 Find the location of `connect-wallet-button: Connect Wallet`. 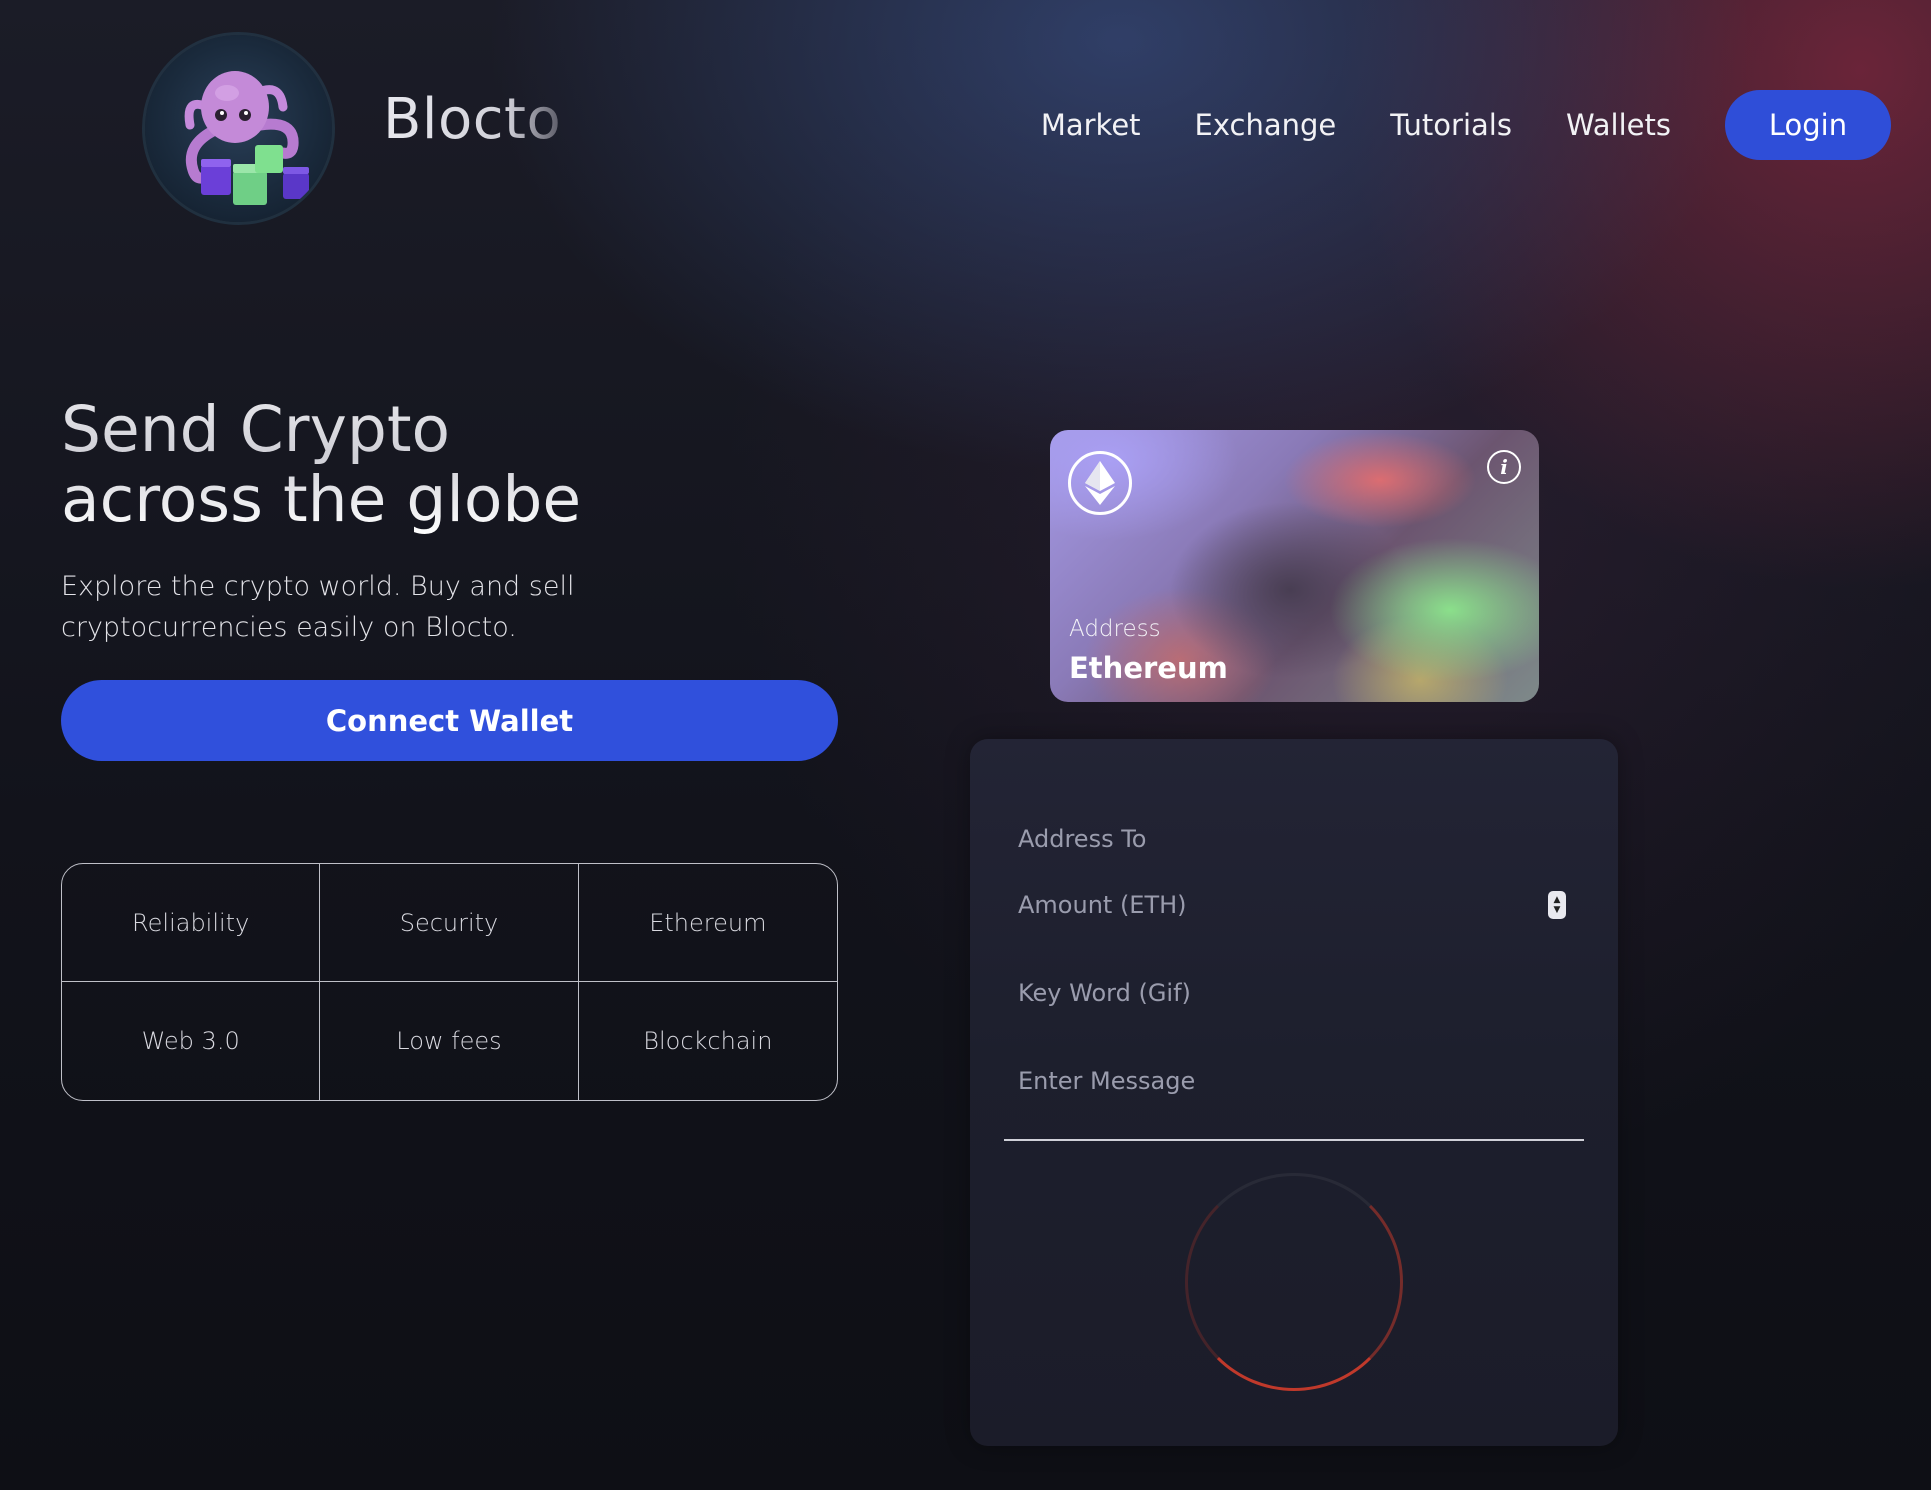

connect-wallet-button: Connect Wallet is located at coordinates (449, 720).